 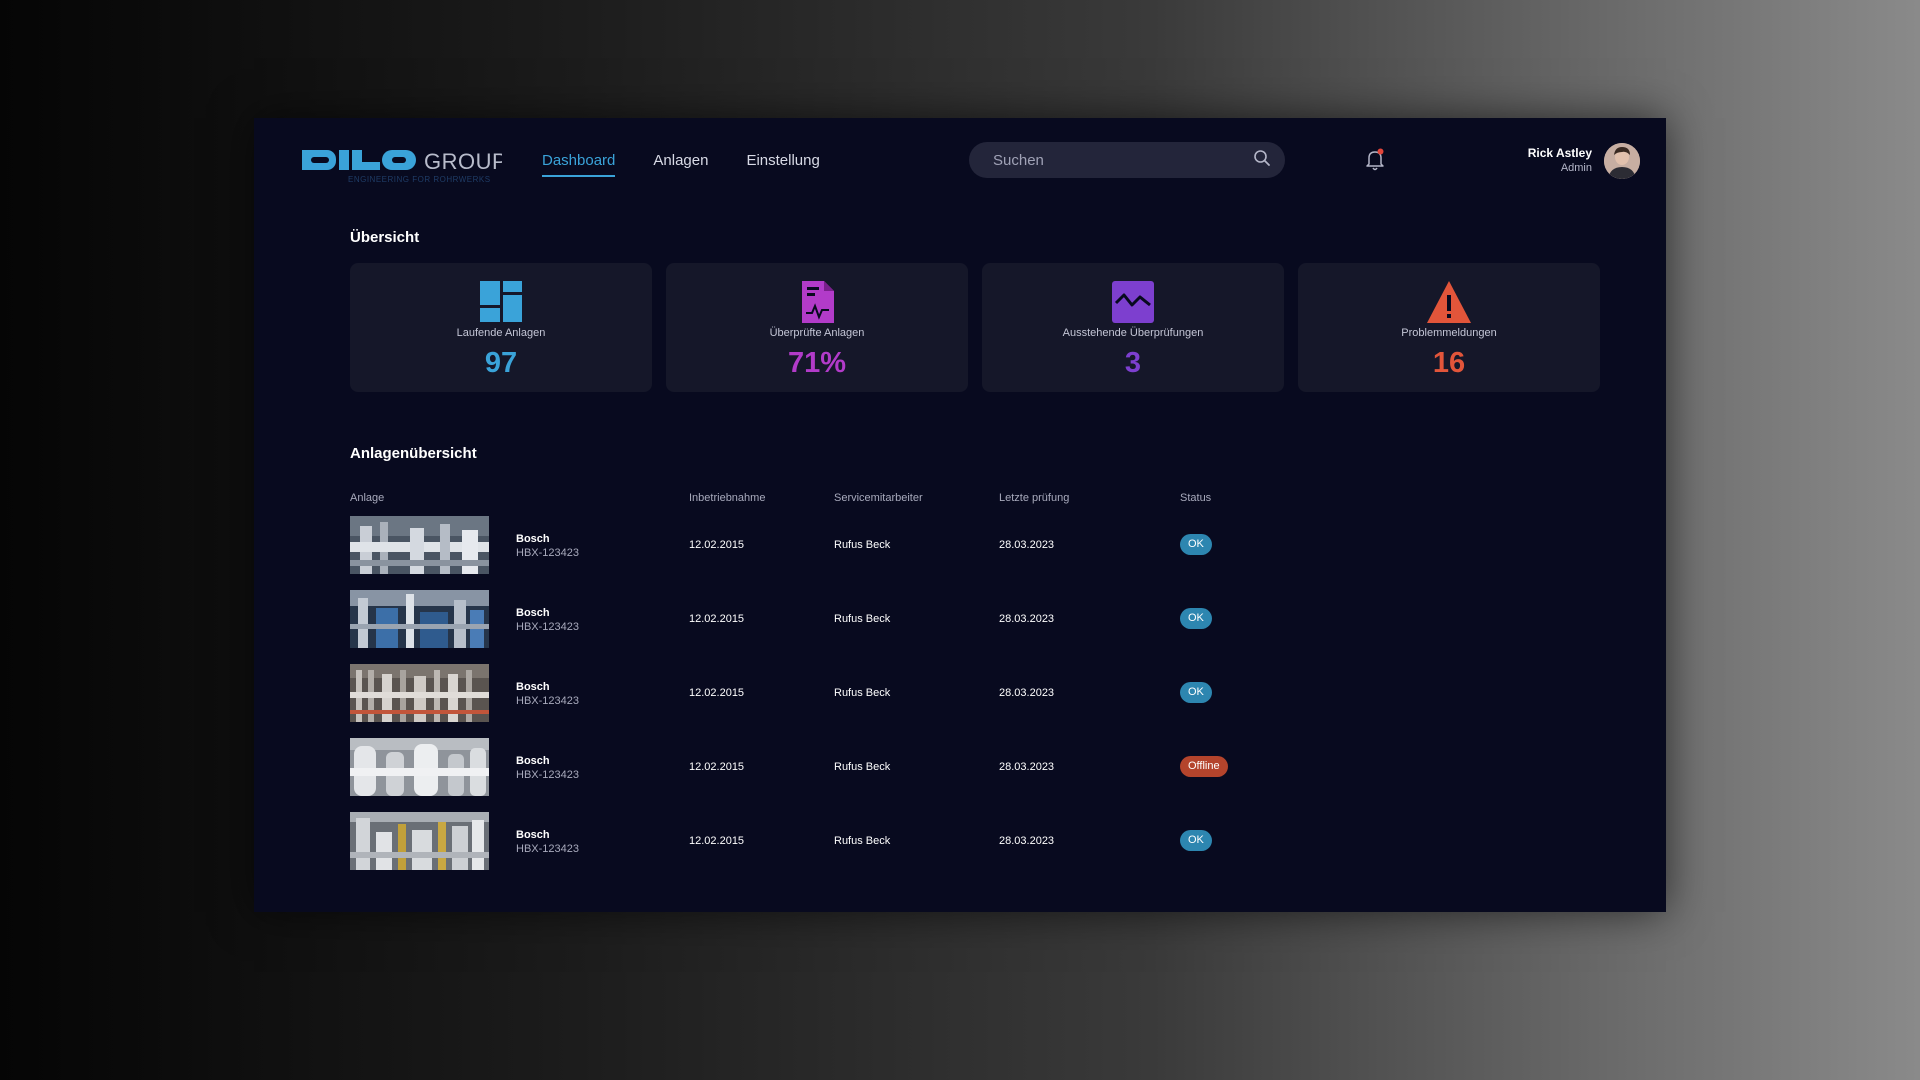 I want to click on search-input, so click(x=1123, y=160).